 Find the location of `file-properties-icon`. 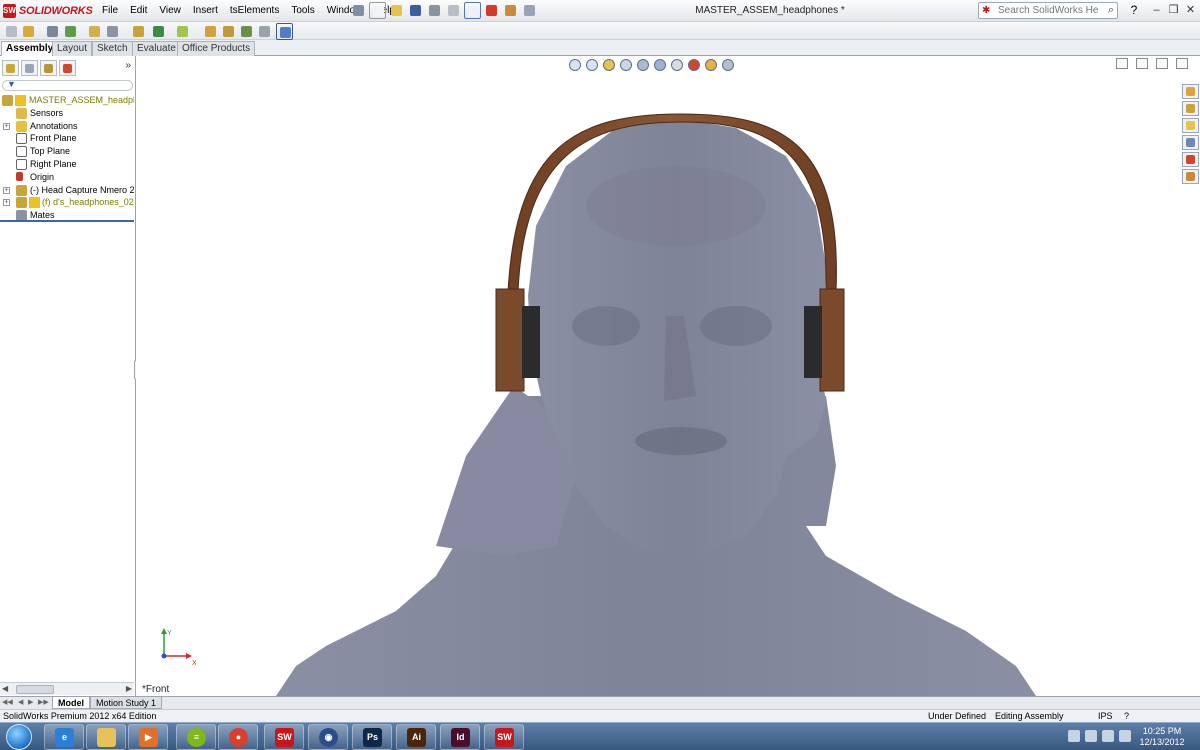

file-properties-icon is located at coordinates (510, 10).